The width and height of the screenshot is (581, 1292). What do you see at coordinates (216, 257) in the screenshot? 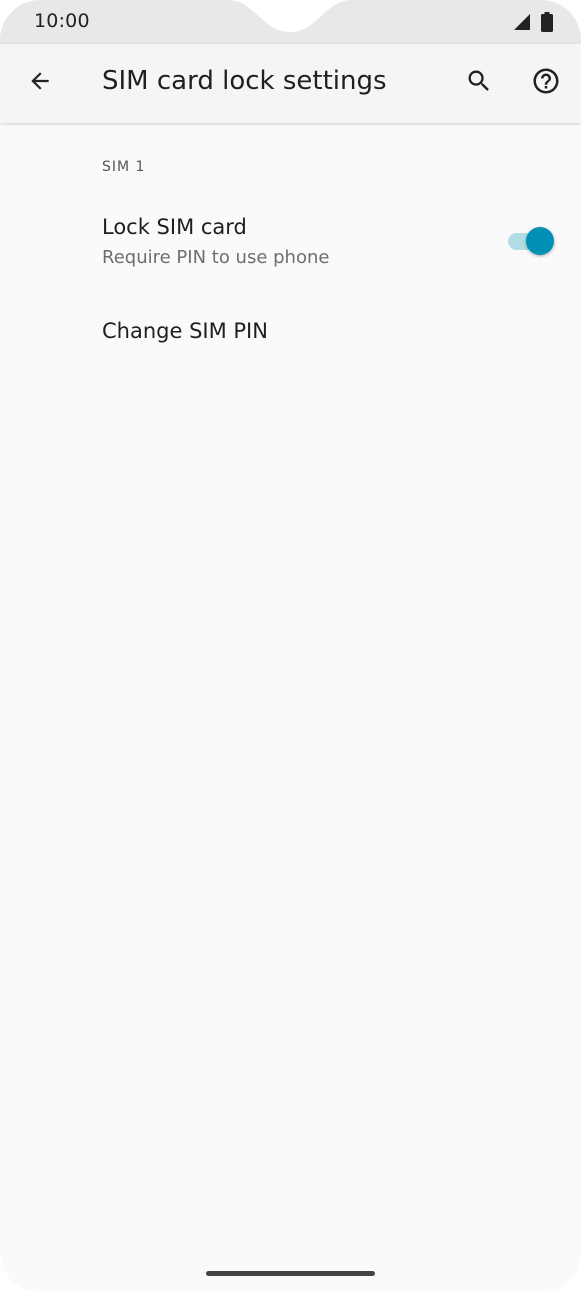
I see `lock-sim-card-summary: Require PIN to use phone` at bounding box center [216, 257].